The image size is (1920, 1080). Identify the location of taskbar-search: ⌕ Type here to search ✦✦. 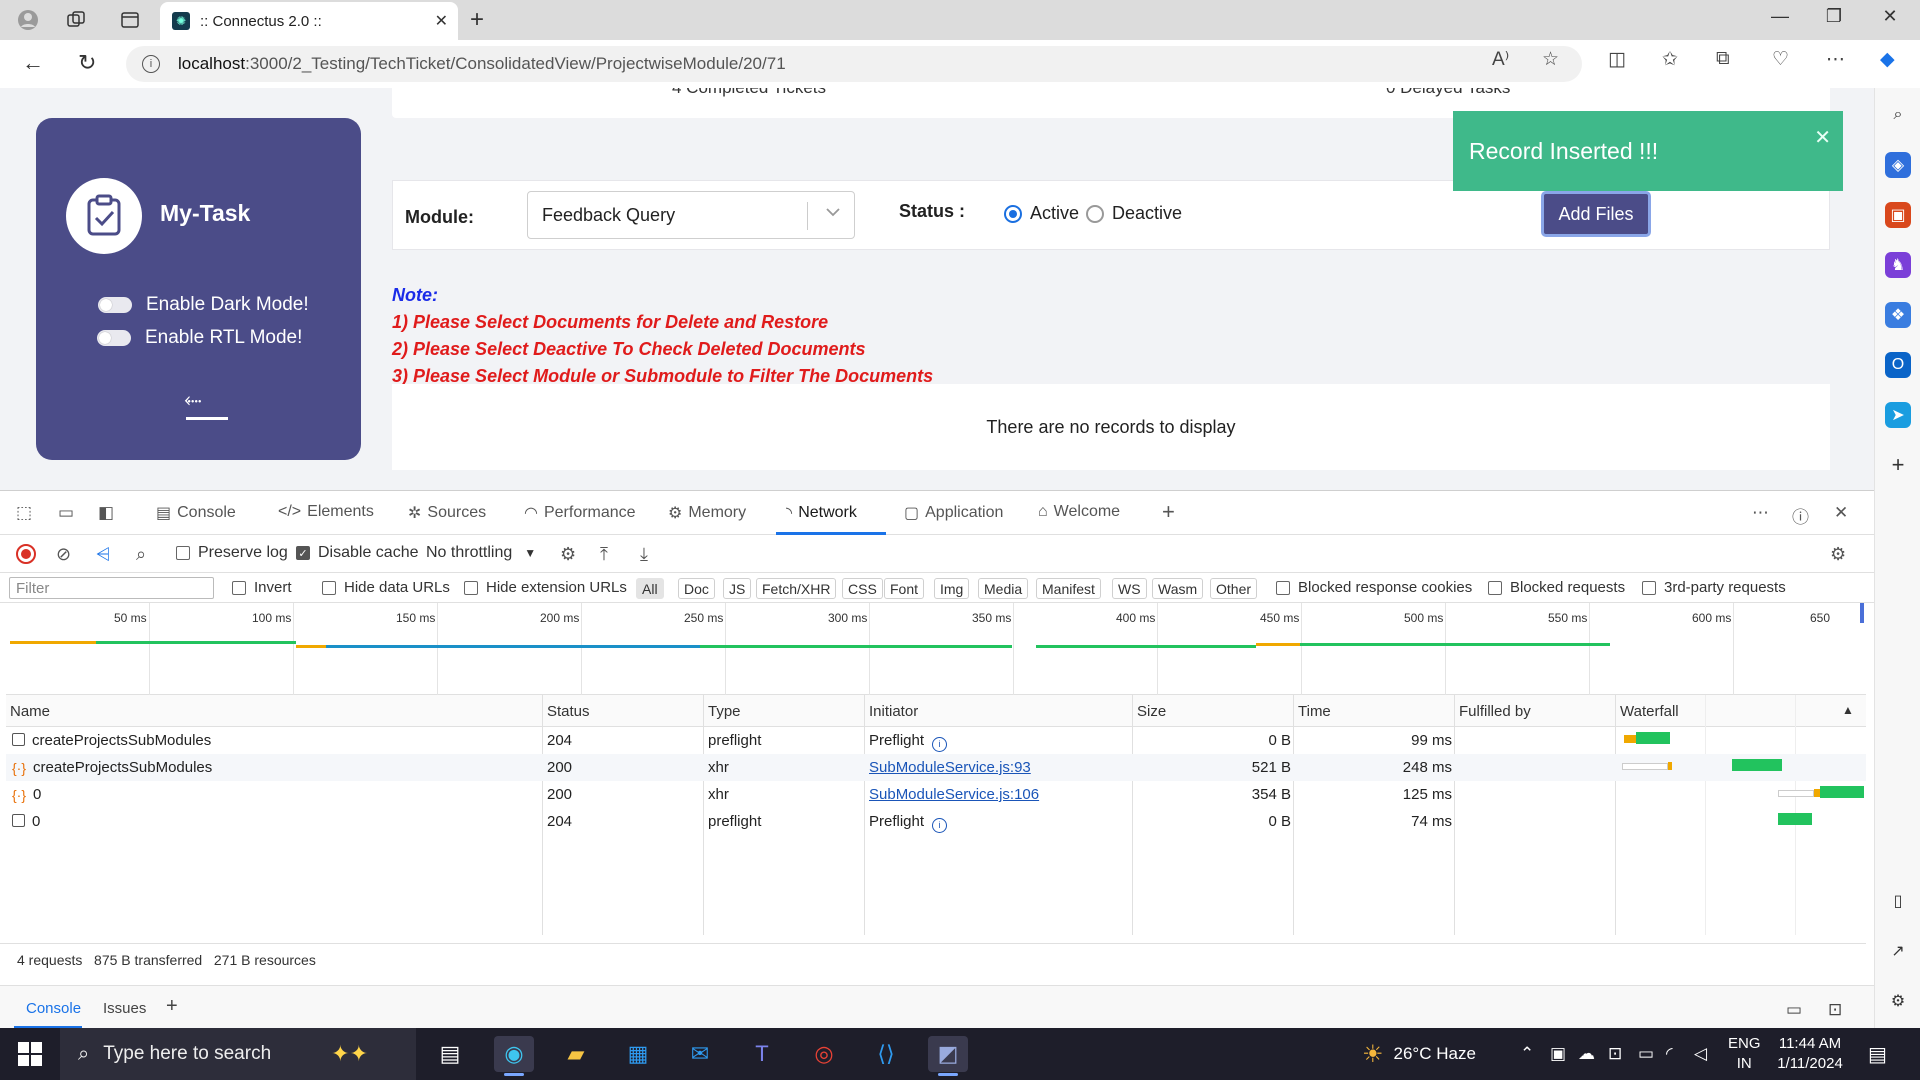
(238, 1054).